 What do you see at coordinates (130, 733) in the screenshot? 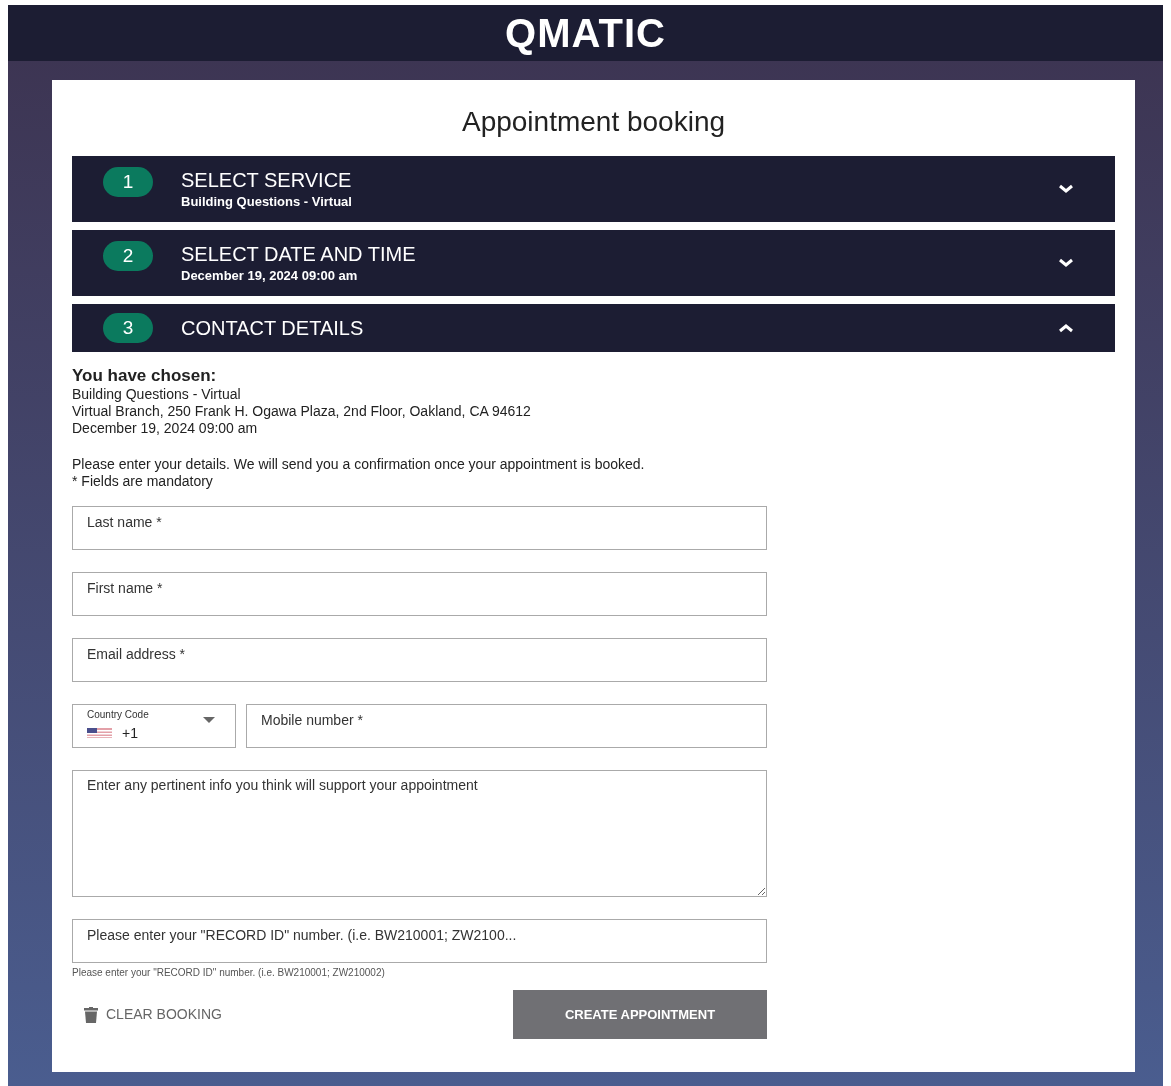
I see `select-value: +1` at bounding box center [130, 733].